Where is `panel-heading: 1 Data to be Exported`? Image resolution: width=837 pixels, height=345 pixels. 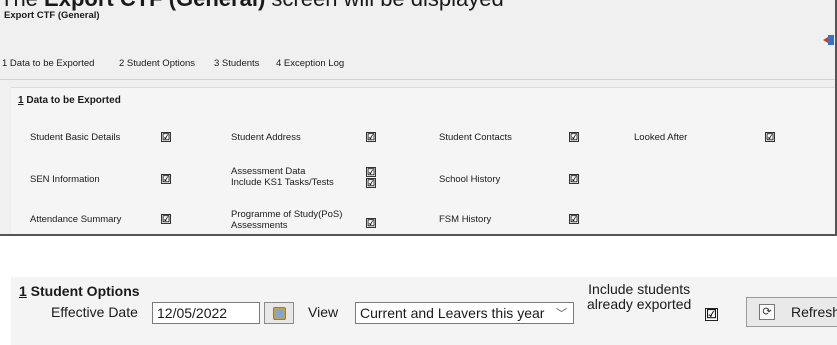 panel-heading: 1 Data to be Exported is located at coordinates (69, 100).